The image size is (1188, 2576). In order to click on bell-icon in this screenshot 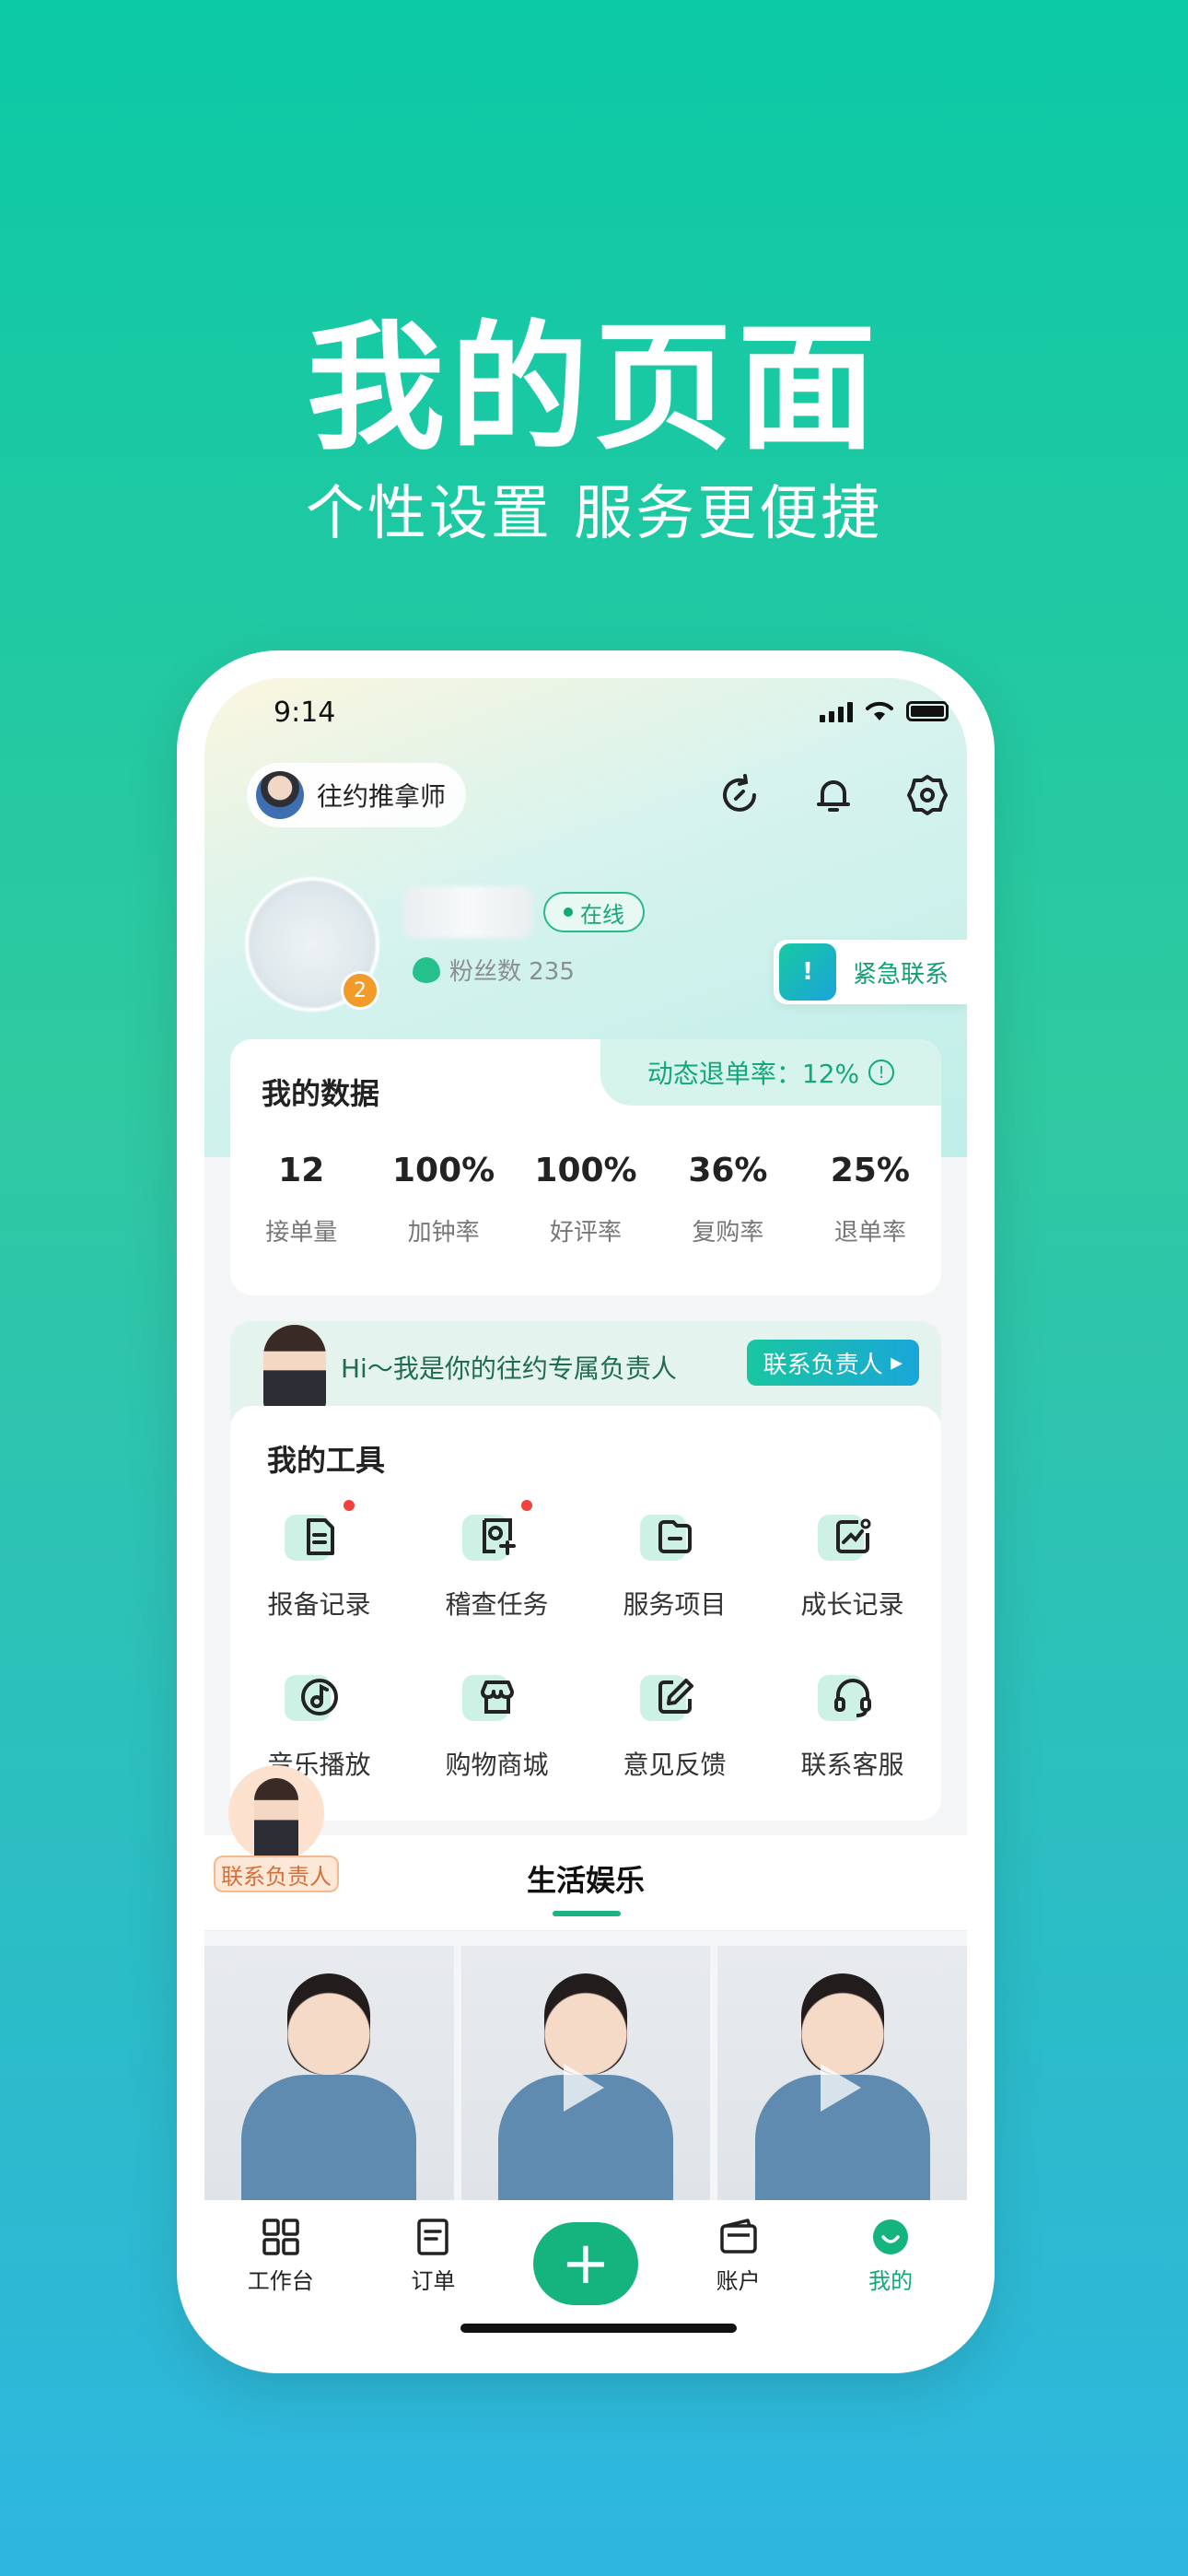, I will do `click(833, 795)`.